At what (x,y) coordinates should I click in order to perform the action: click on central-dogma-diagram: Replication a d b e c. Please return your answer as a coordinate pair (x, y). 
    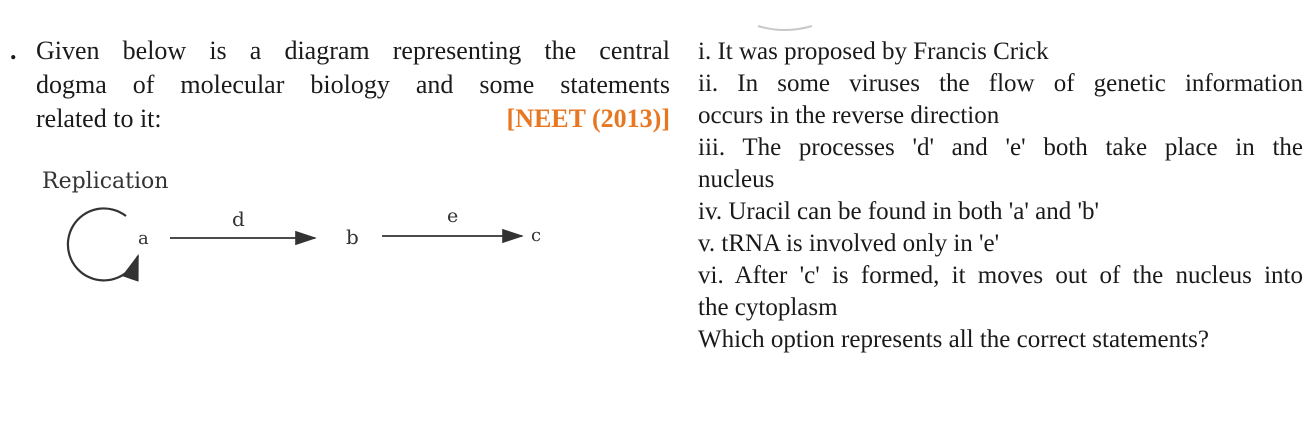
    Looking at the image, I should click on (290, 230).